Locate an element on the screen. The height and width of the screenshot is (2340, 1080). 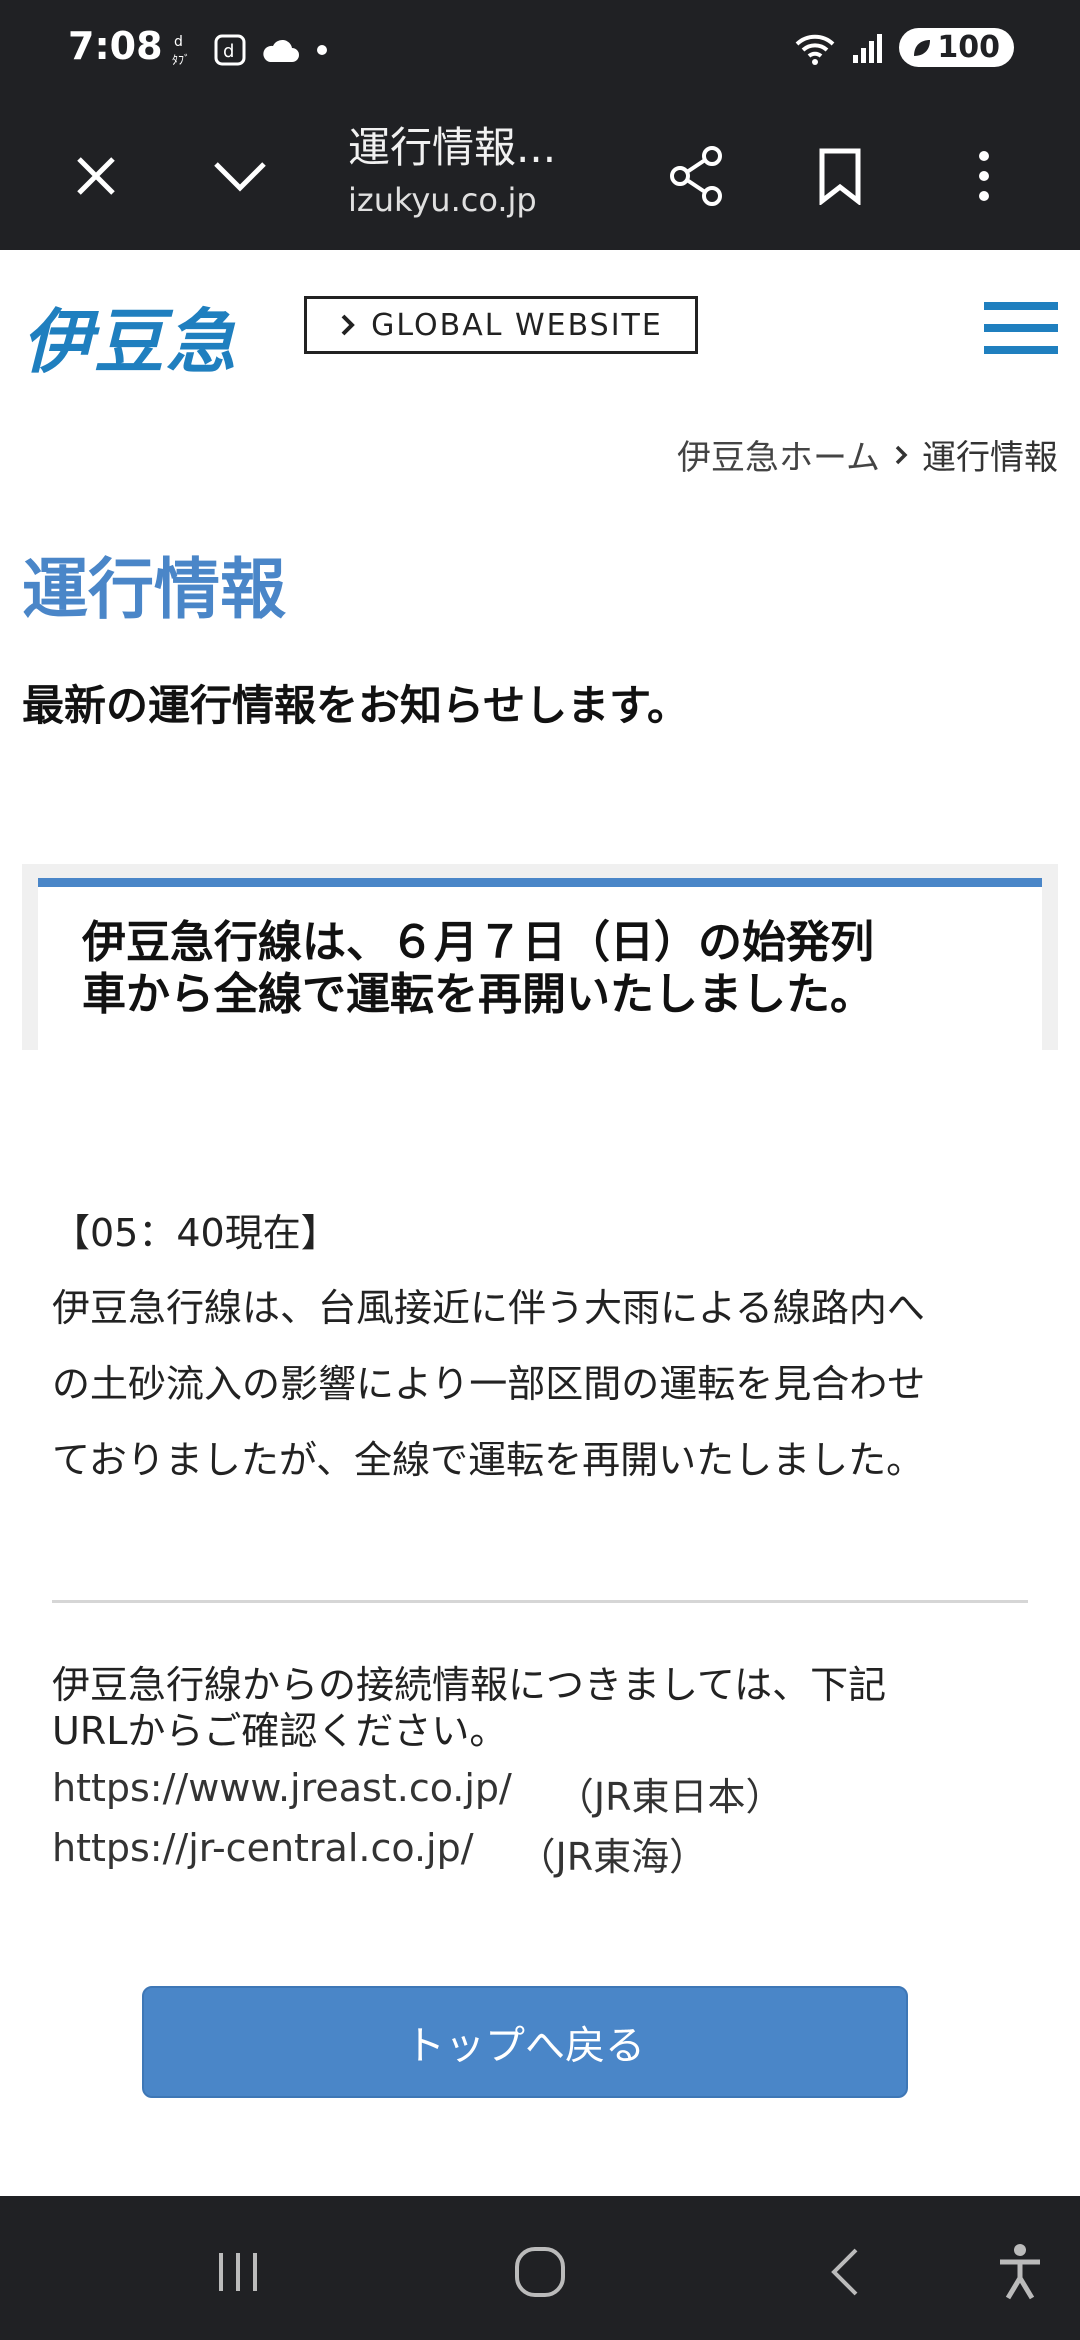
recent-apps-icon is located at coordinates (238, 2272).